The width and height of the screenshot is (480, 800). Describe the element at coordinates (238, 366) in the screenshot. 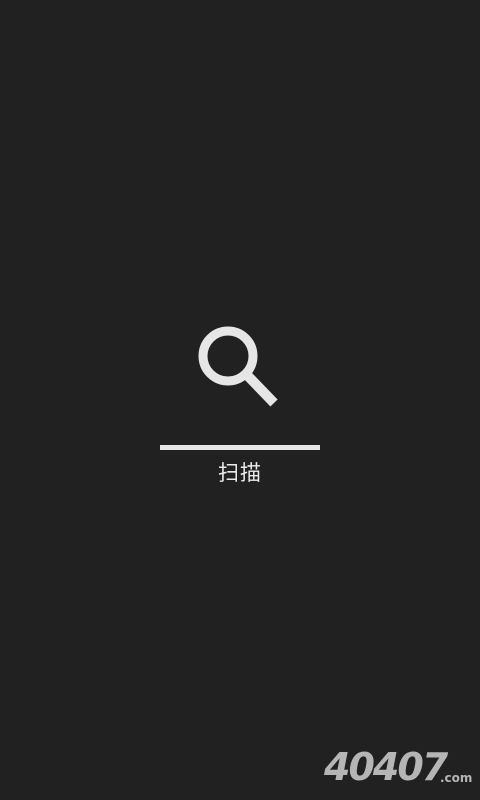

I see `search-icon` at that location.